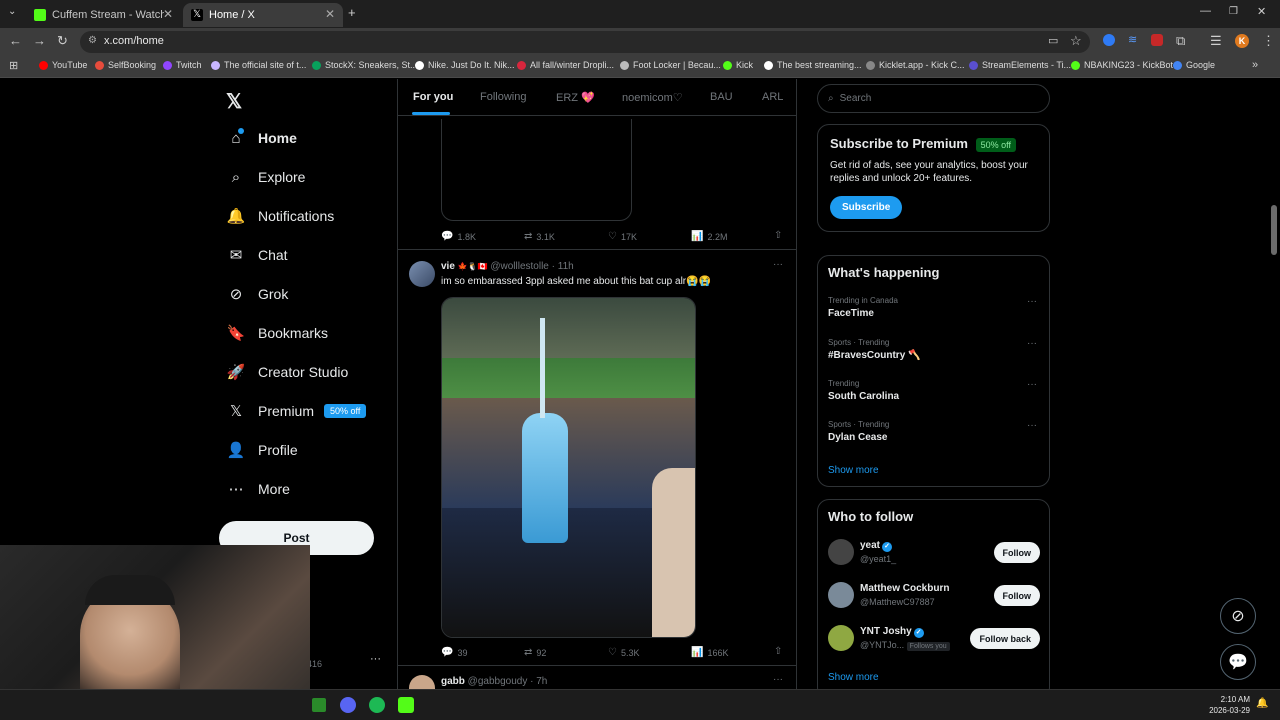  What do you see at coordinates (458, 236) in the screenshot?
I see `reply-count: 💬 1.8K` at bounding box center [458, 236].